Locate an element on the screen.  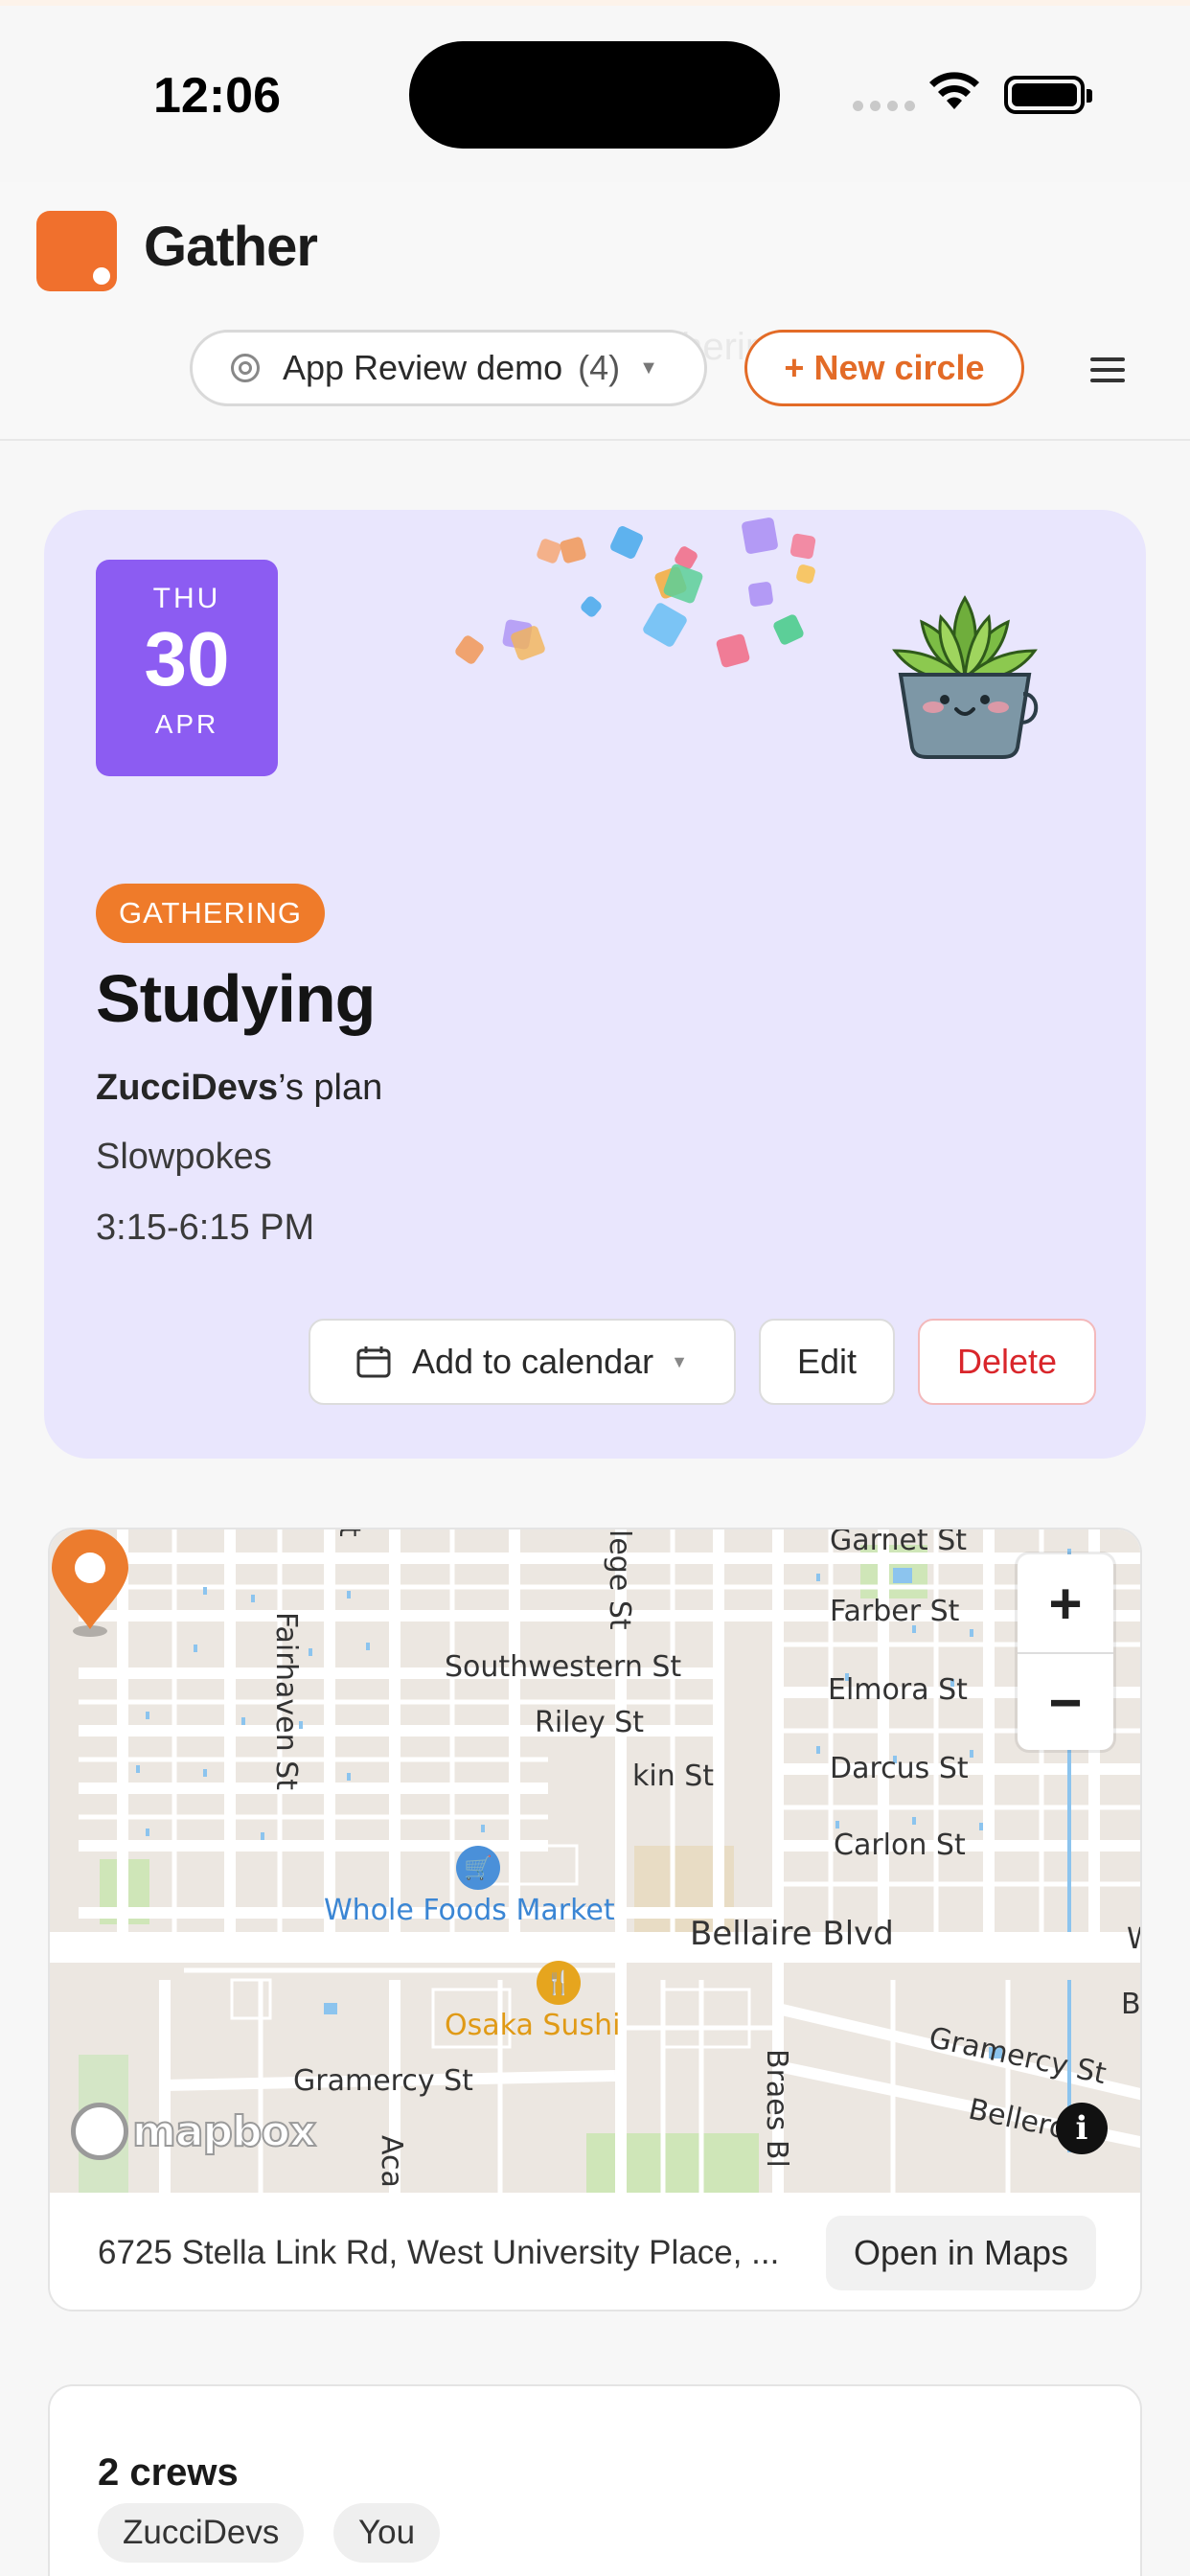
hamburger-menu-icon is located at coordinates (1107, 369).